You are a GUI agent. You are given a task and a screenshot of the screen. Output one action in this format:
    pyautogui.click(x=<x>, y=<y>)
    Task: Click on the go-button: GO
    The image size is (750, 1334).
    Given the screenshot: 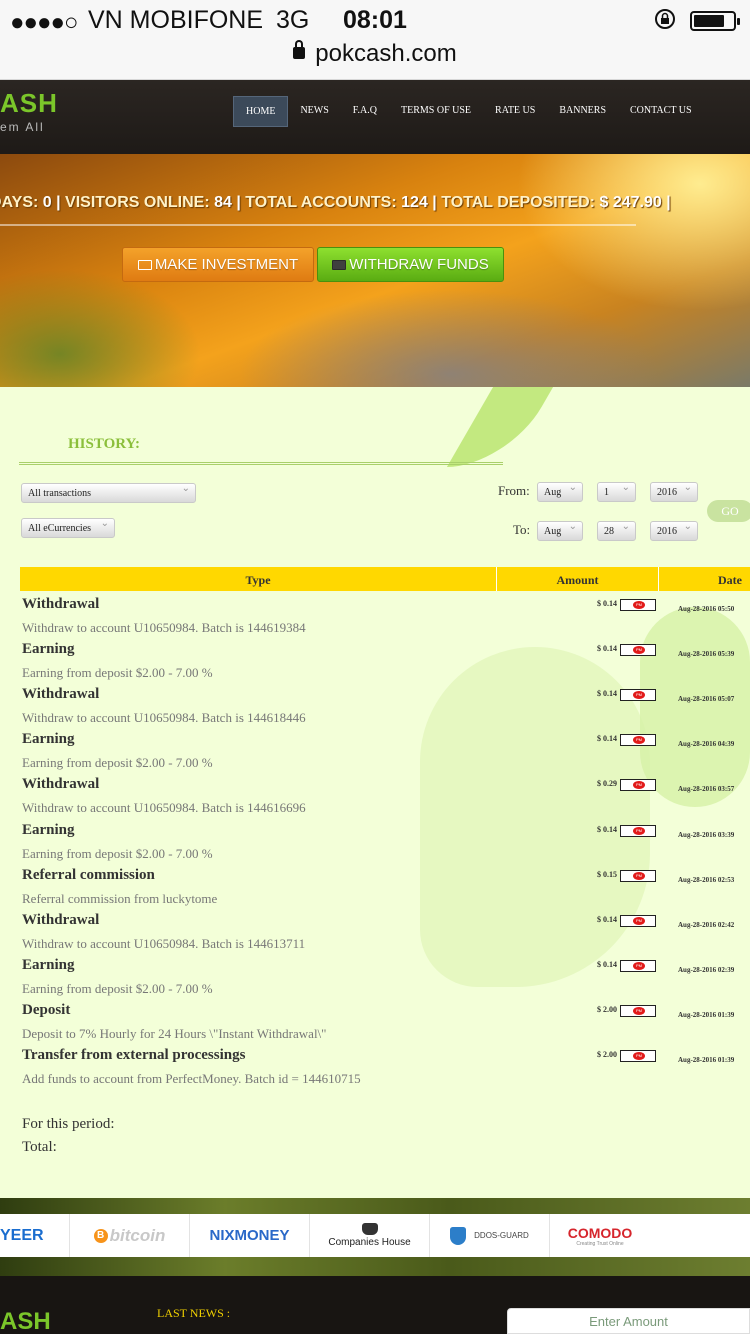 What is the action you would take?
    pyautogui.click(x=728, y=511)
    